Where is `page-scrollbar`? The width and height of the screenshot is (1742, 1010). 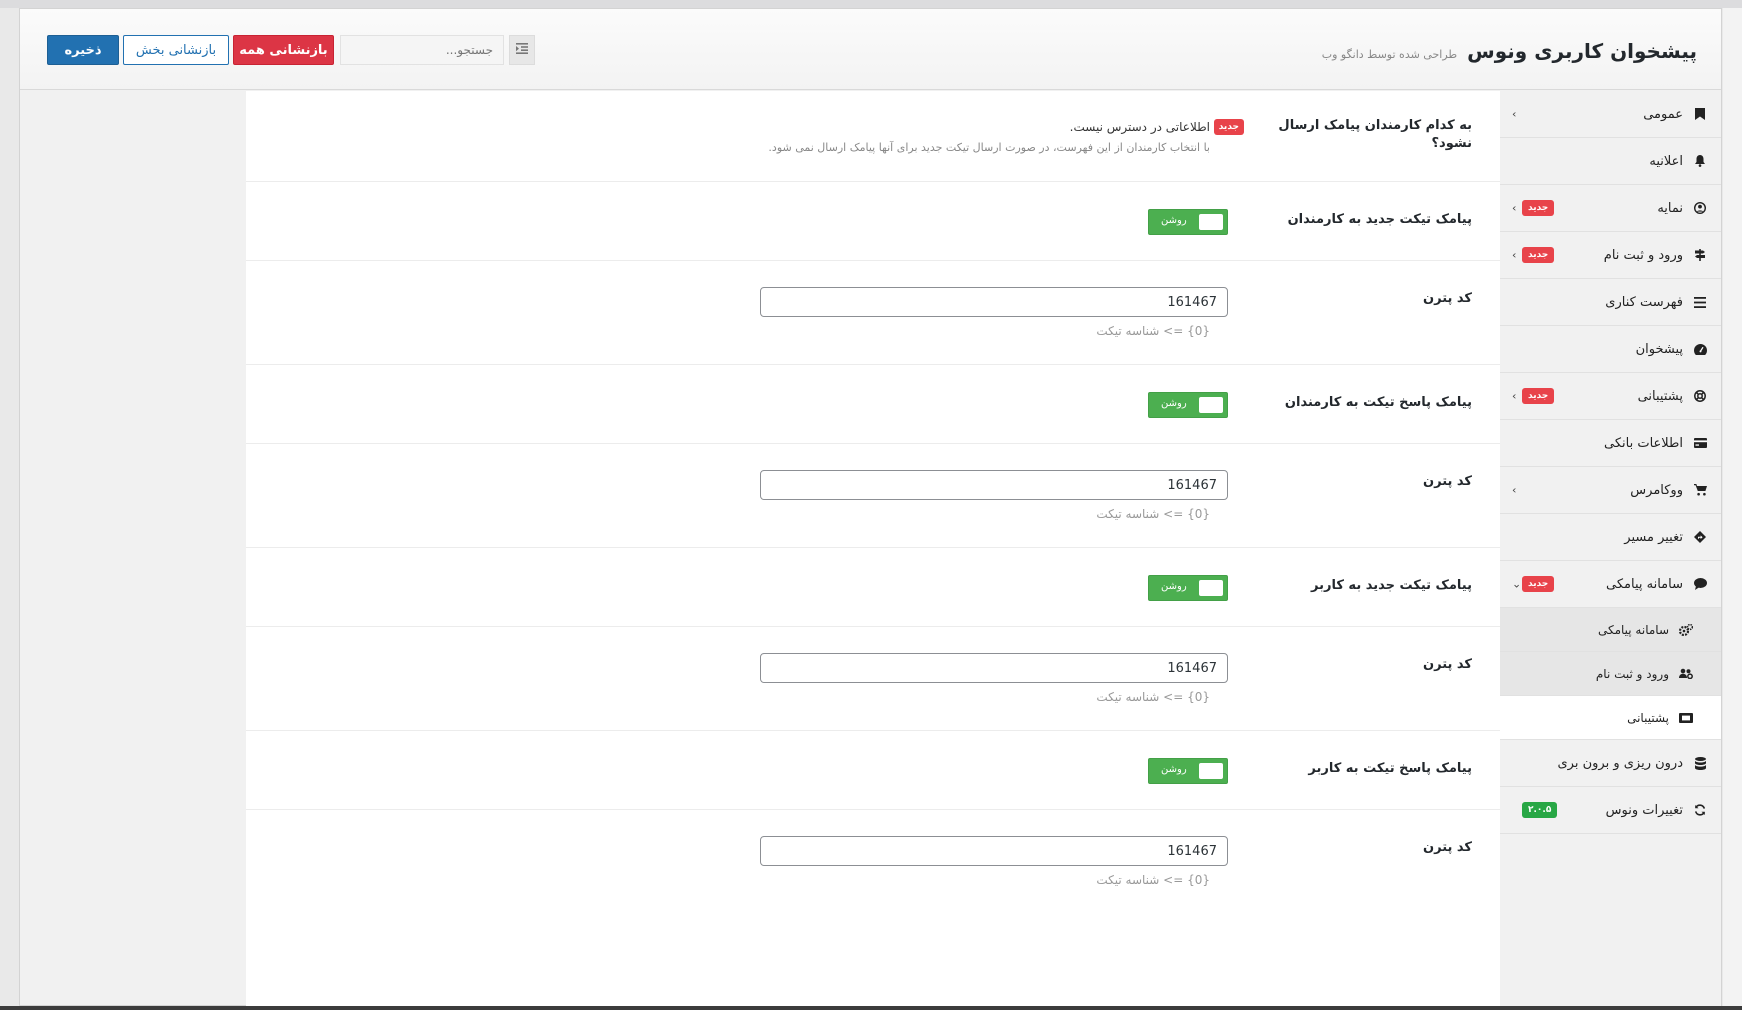 page-scrollbar is located at coordinates (1732, 507).